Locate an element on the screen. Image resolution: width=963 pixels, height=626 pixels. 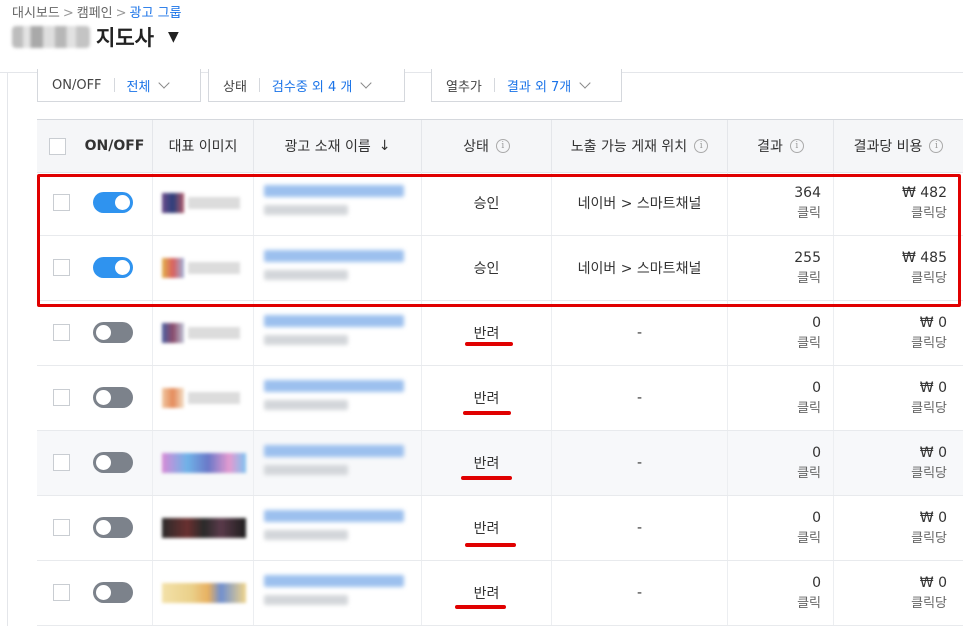
page-title-selector: 지도사 ▼ is located at coordinates (95, 37).